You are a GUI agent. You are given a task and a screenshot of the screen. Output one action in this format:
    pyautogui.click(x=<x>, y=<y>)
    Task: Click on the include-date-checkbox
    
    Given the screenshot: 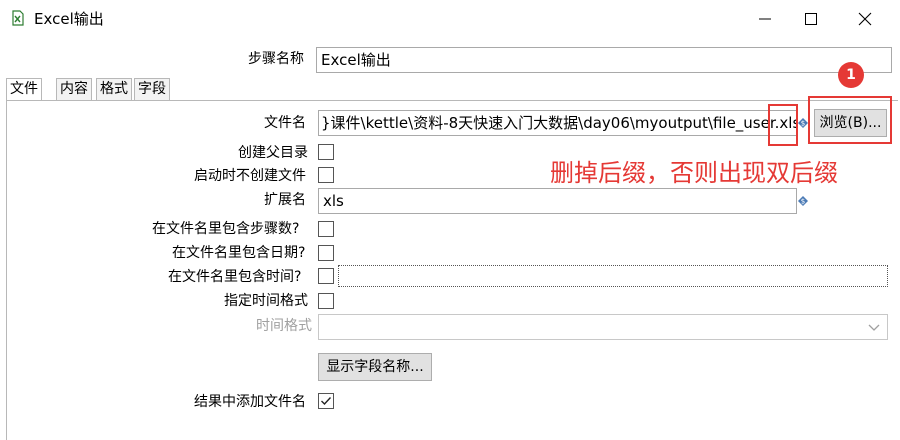 What is the action you would take?
    pyautogui.click(x=326, y=253)
    